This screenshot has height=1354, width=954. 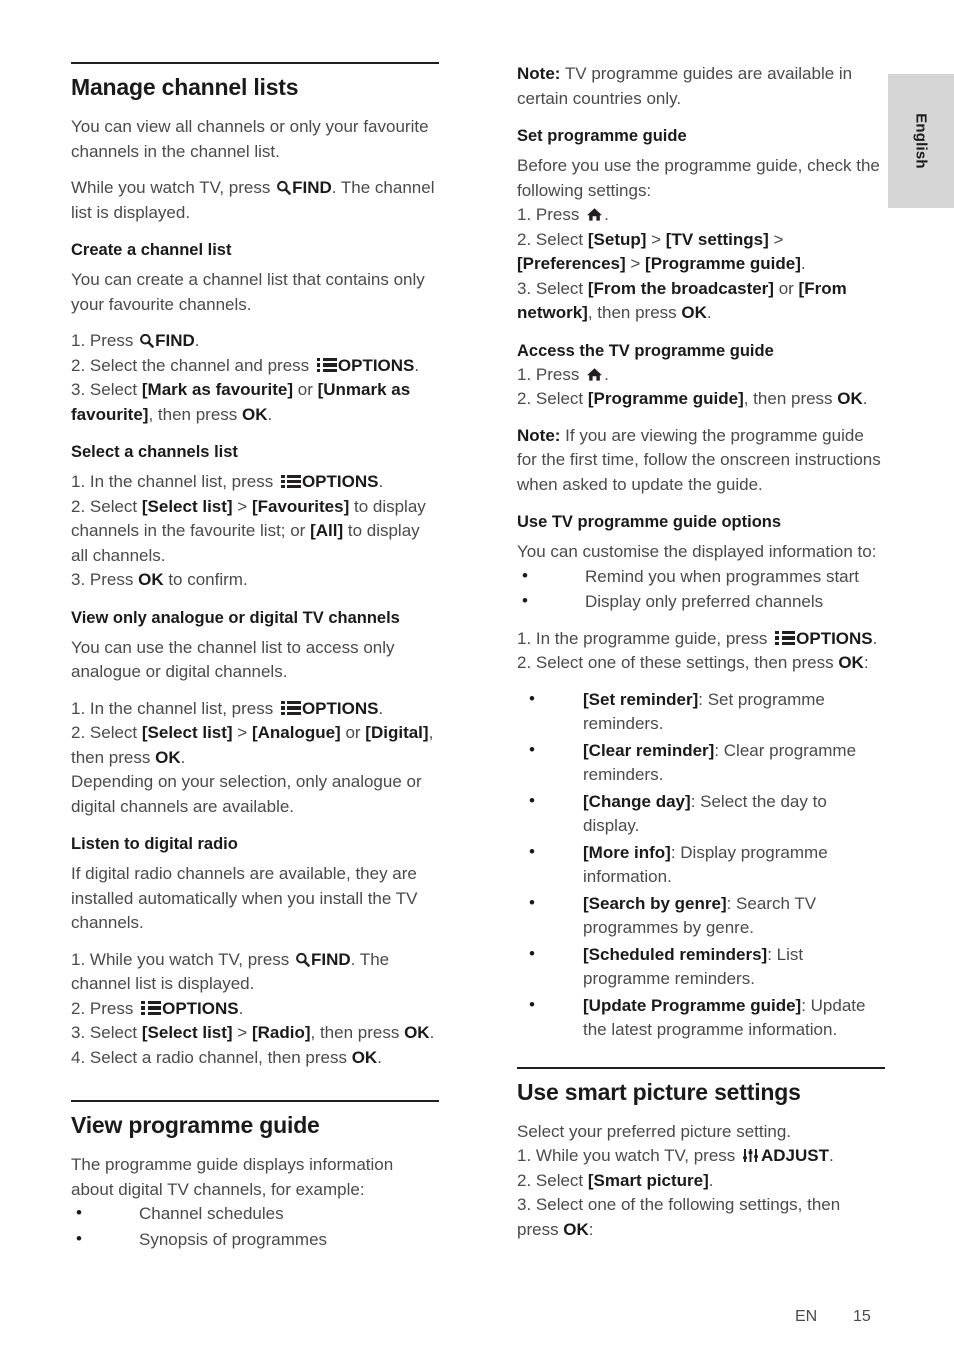 What do you see at coordinates (174, 481) in the screenshot?
I see `text-fragment: 1. In the channel list, press` at bounding box center [174, 481].